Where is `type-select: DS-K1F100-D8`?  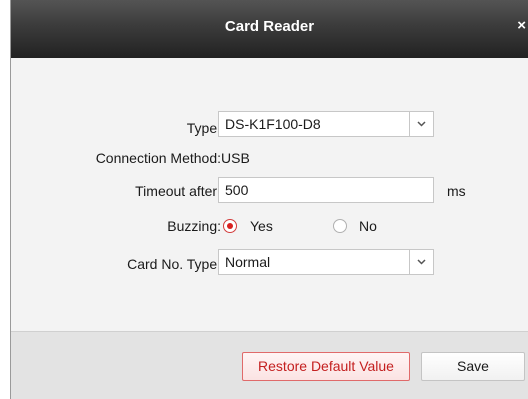
type-select: DS-K1F100-D8 is located at coordinates (326, 124).